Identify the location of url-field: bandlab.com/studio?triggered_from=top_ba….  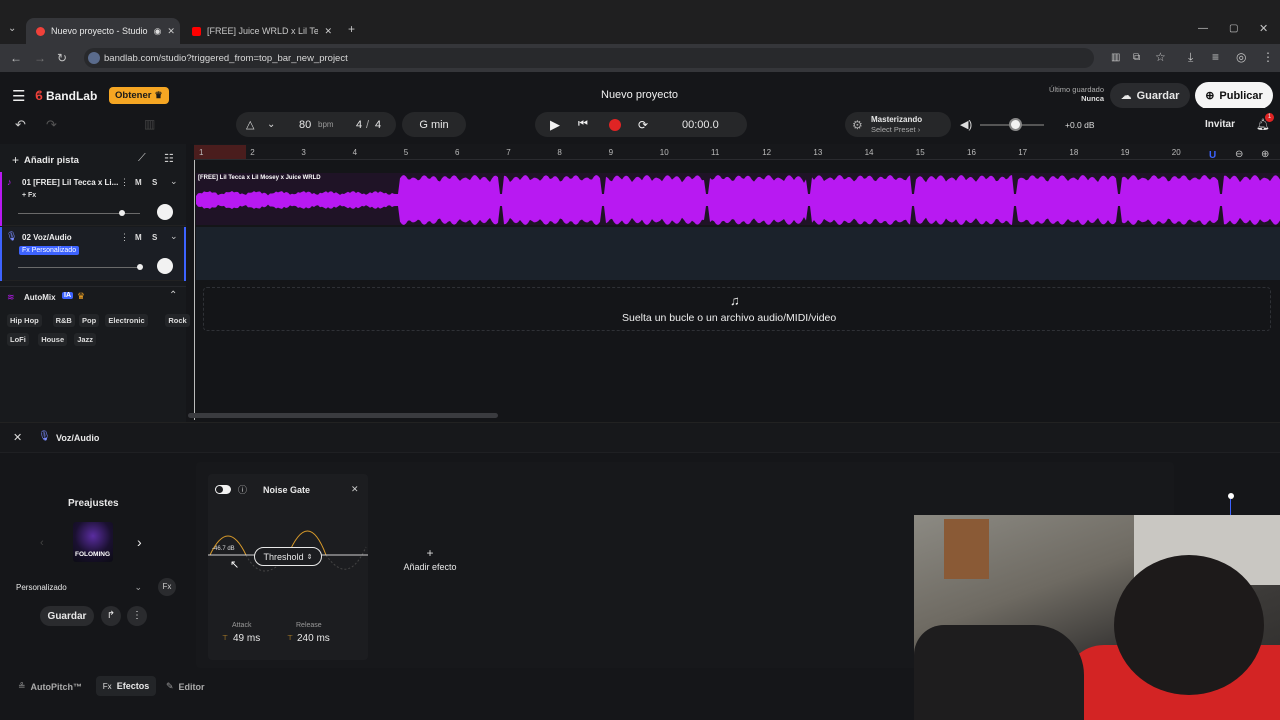
(589, 58).